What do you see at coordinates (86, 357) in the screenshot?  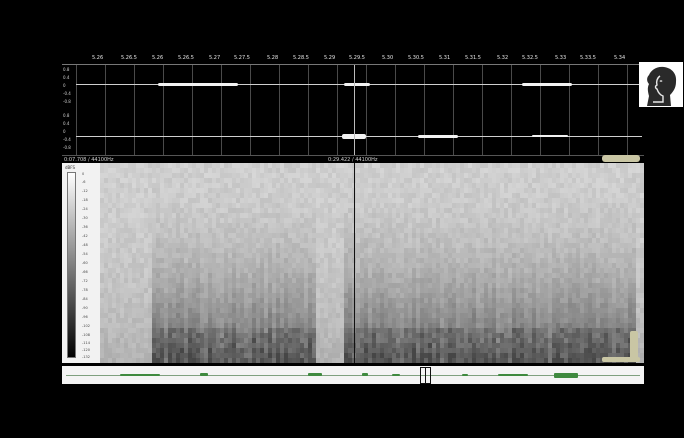 I see `scale-label: -132` at bounding box center [86, 357].